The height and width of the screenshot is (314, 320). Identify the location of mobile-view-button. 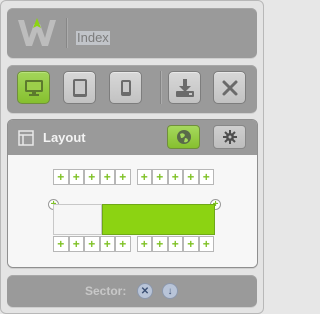
(125, 87).